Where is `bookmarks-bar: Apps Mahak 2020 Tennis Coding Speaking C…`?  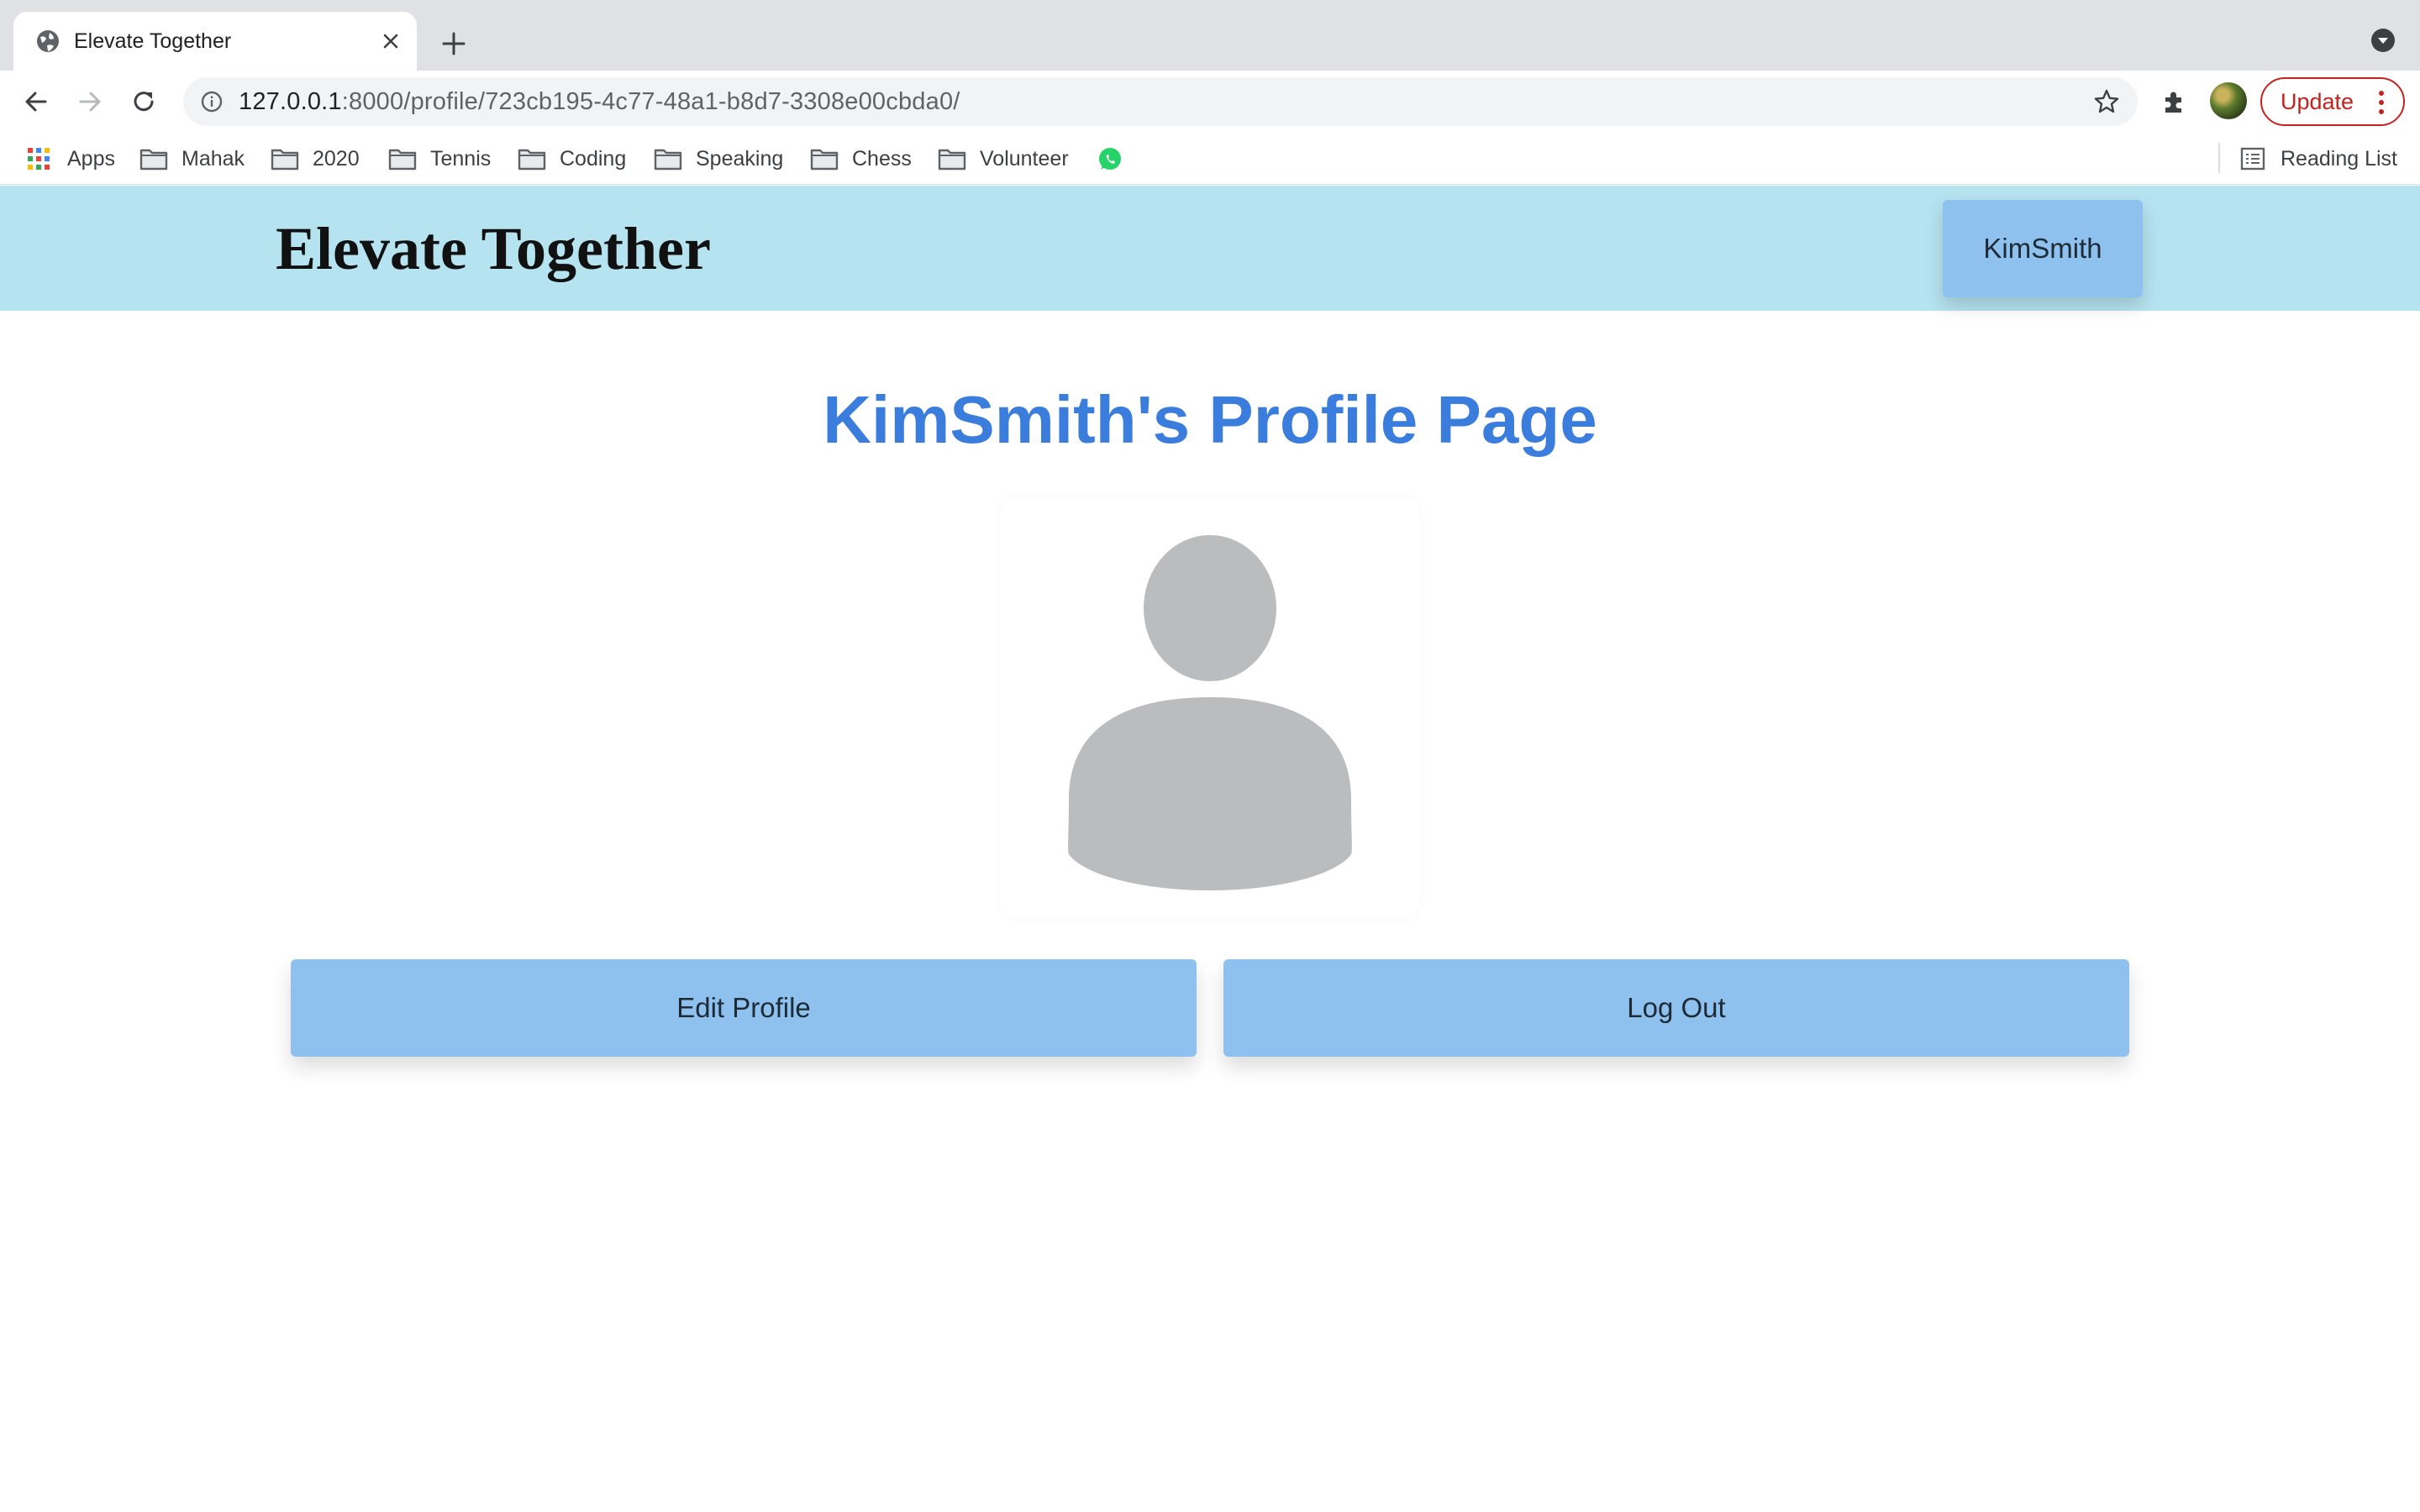 bookmarks-bar: Apps Mahak 2020 Tennis Coding Speaking C… is located at coordinates (1210, 159).